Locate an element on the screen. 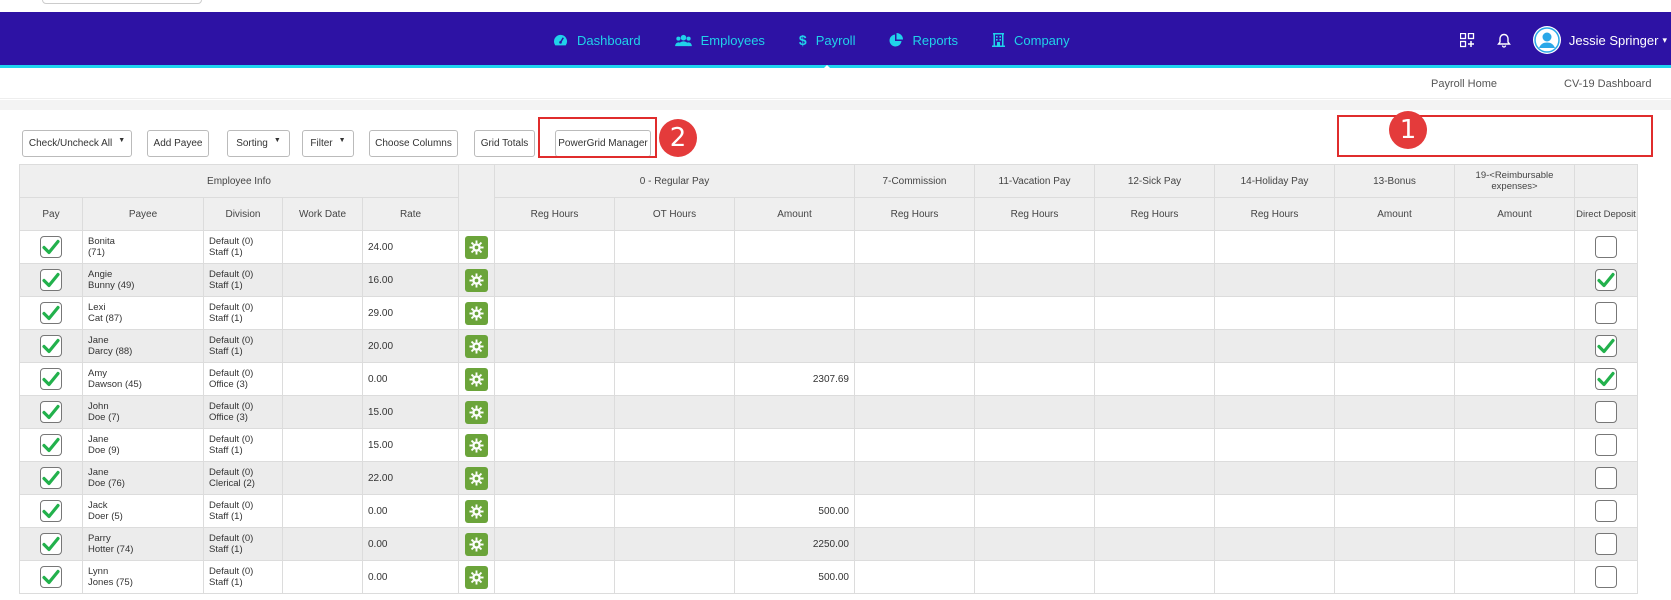 The height and width of the screenshot is (600, 1671). amount-cell: 2250.00 is located at coordinates (794, 544).